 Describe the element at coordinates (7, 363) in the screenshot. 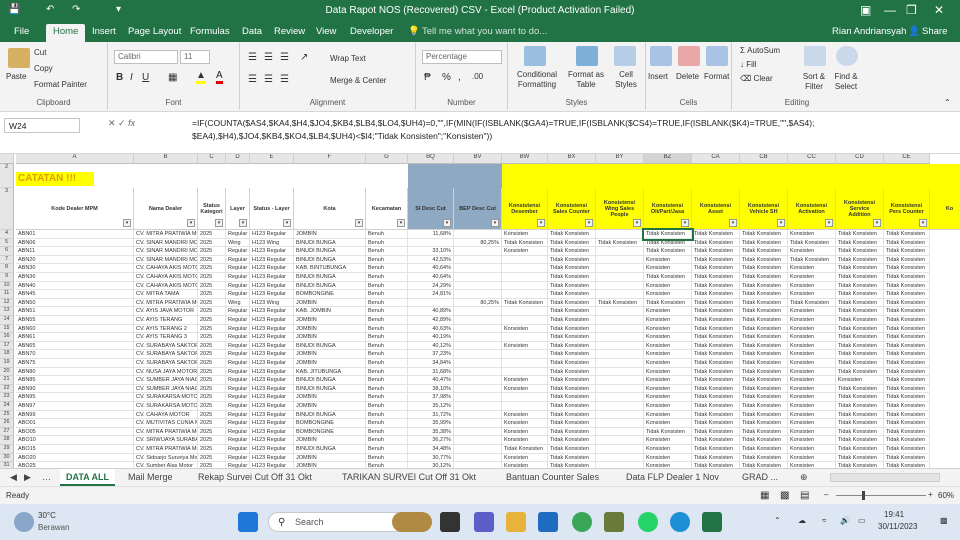

I see `row-header: 19` at that location.